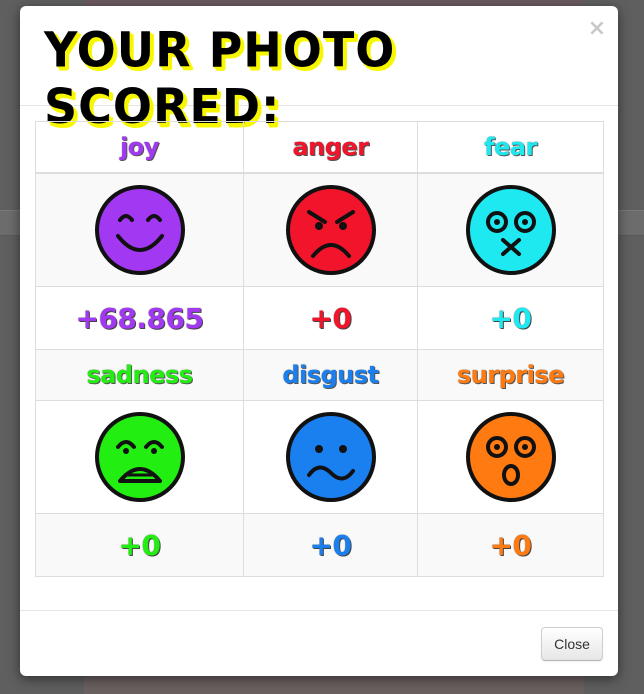  I want to click on emotion-label-sadness: sadness, so click(139, 375).